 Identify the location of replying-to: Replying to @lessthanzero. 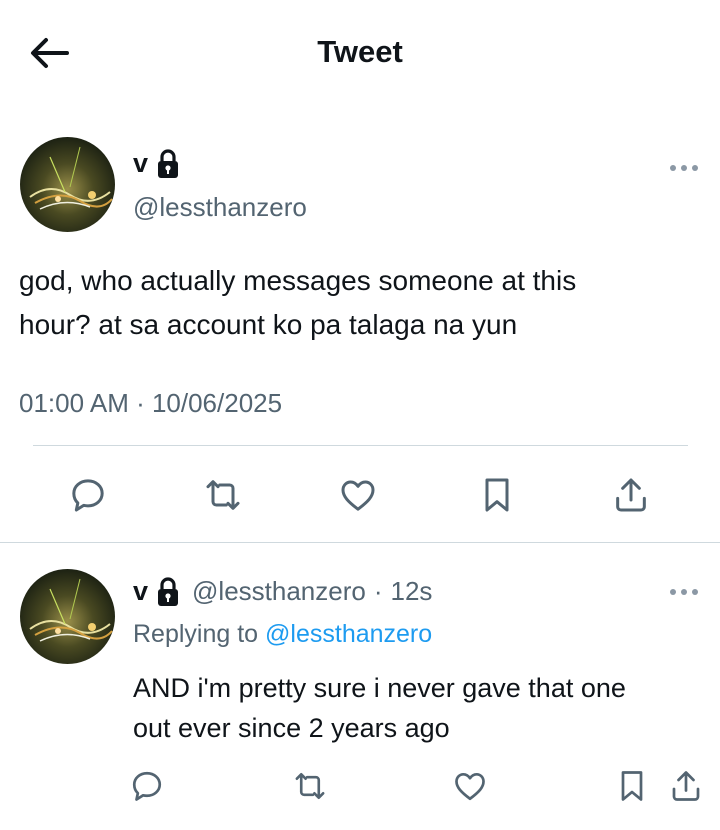
(282, 634).